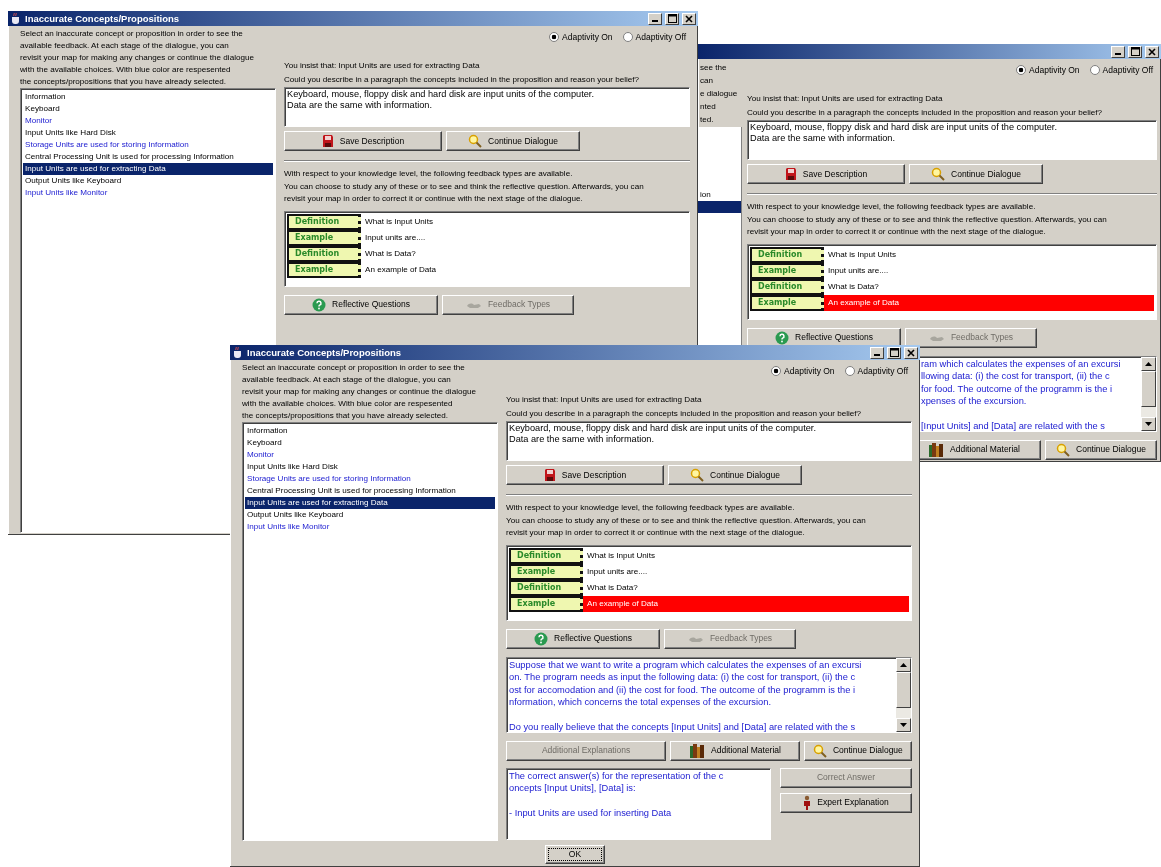 This screenshot has height=867, width=1161. What do you see at coordinates (719, 195) in the screenshot?
I see `concept-item: ion` at bounding box center [719, 195].